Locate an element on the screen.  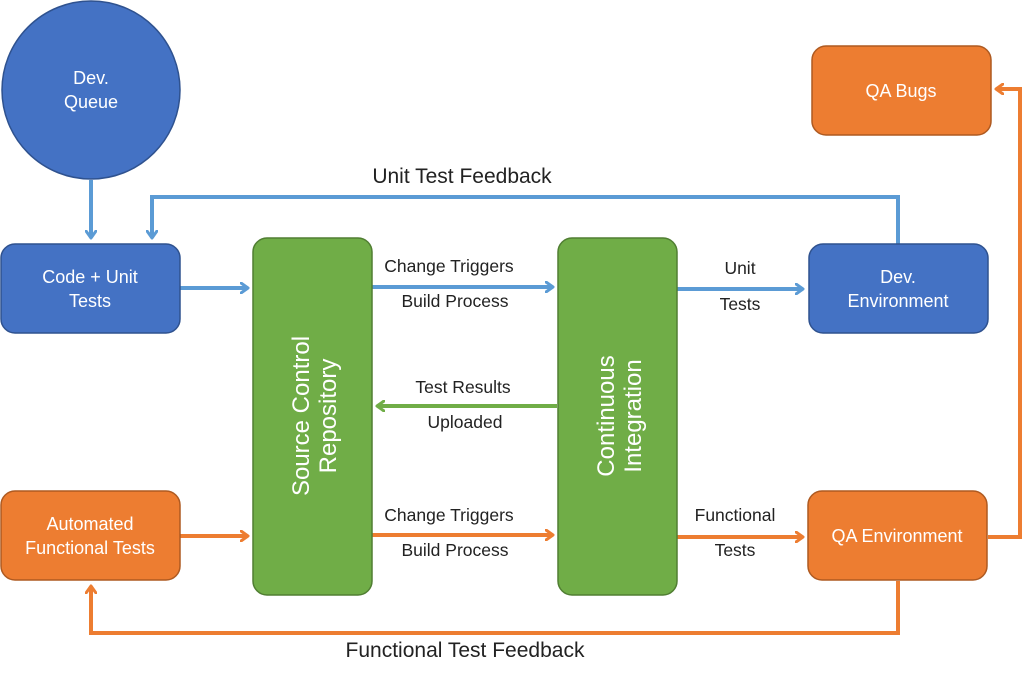
qa-environment-label: QA Environment is located at coordinates (896, 536).